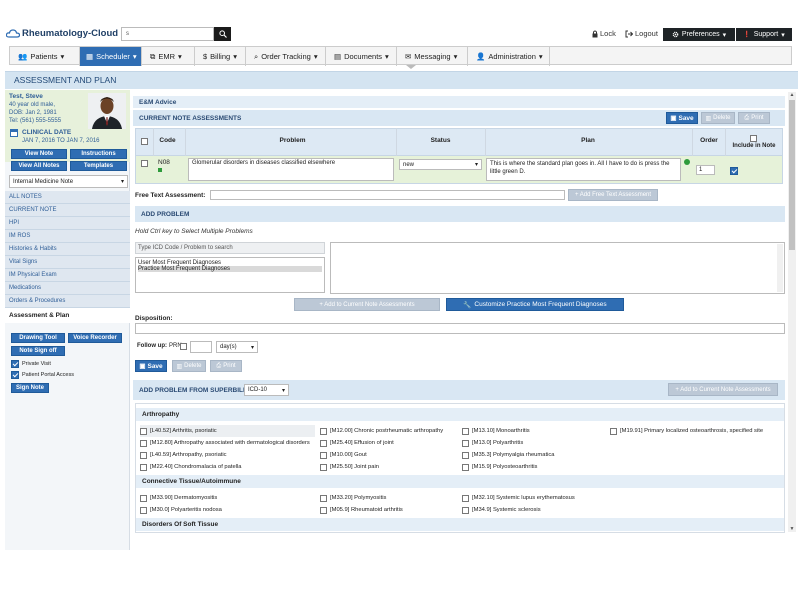 The image size is (800, 600). What do you see at coordinates (440, 164) in the screenshot?
I see `status-select: new ▾` at bounding box center [440, 164].